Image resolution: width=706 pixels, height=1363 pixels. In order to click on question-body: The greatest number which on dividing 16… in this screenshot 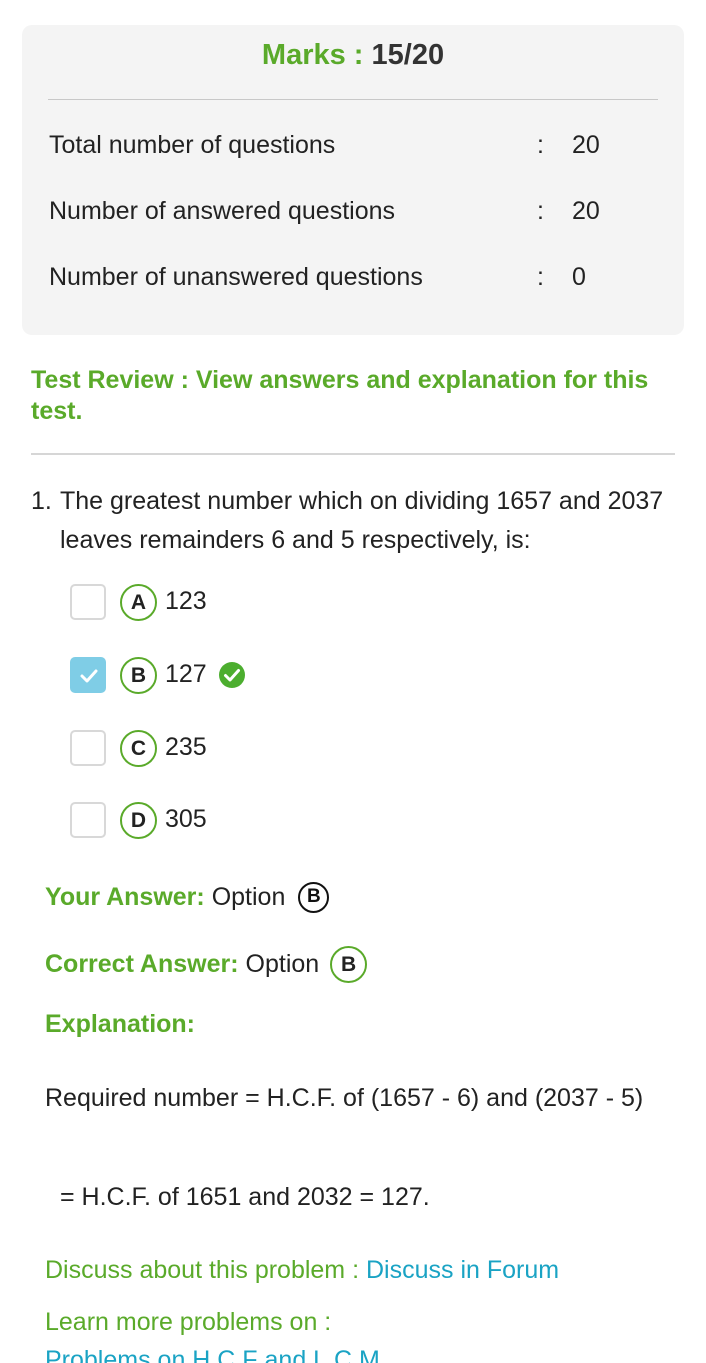, I will do `click(362, 520)`.